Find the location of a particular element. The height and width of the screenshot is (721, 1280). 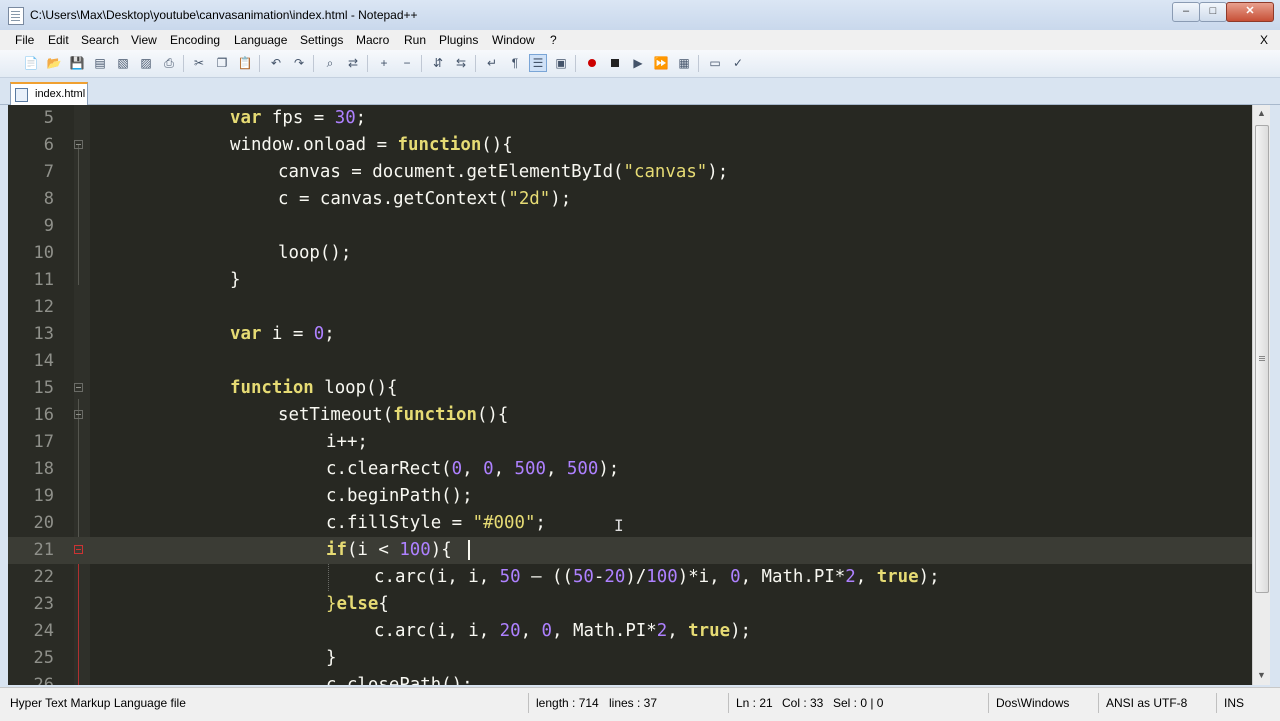

code-line: 25 } is located at coordinates (185, 658).